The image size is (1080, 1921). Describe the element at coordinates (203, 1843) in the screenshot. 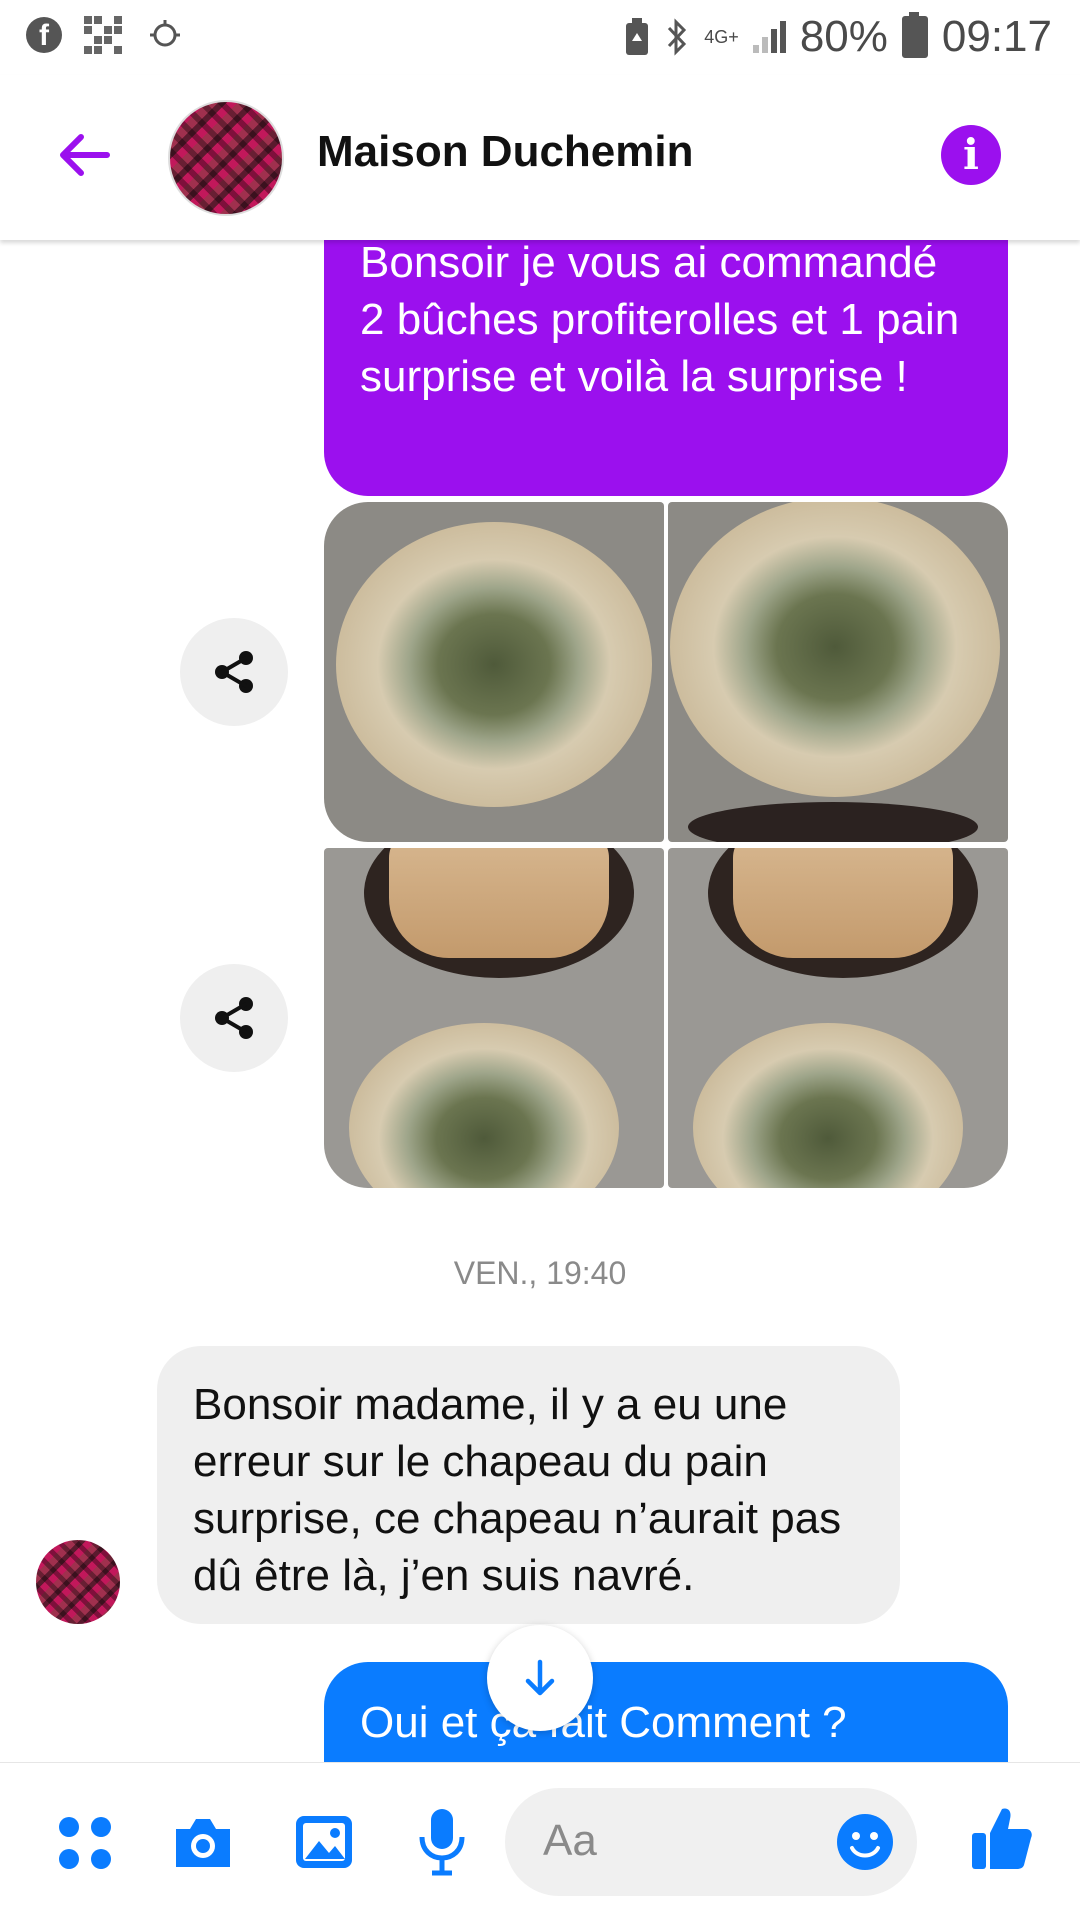

I see `camera-icon` at that location.